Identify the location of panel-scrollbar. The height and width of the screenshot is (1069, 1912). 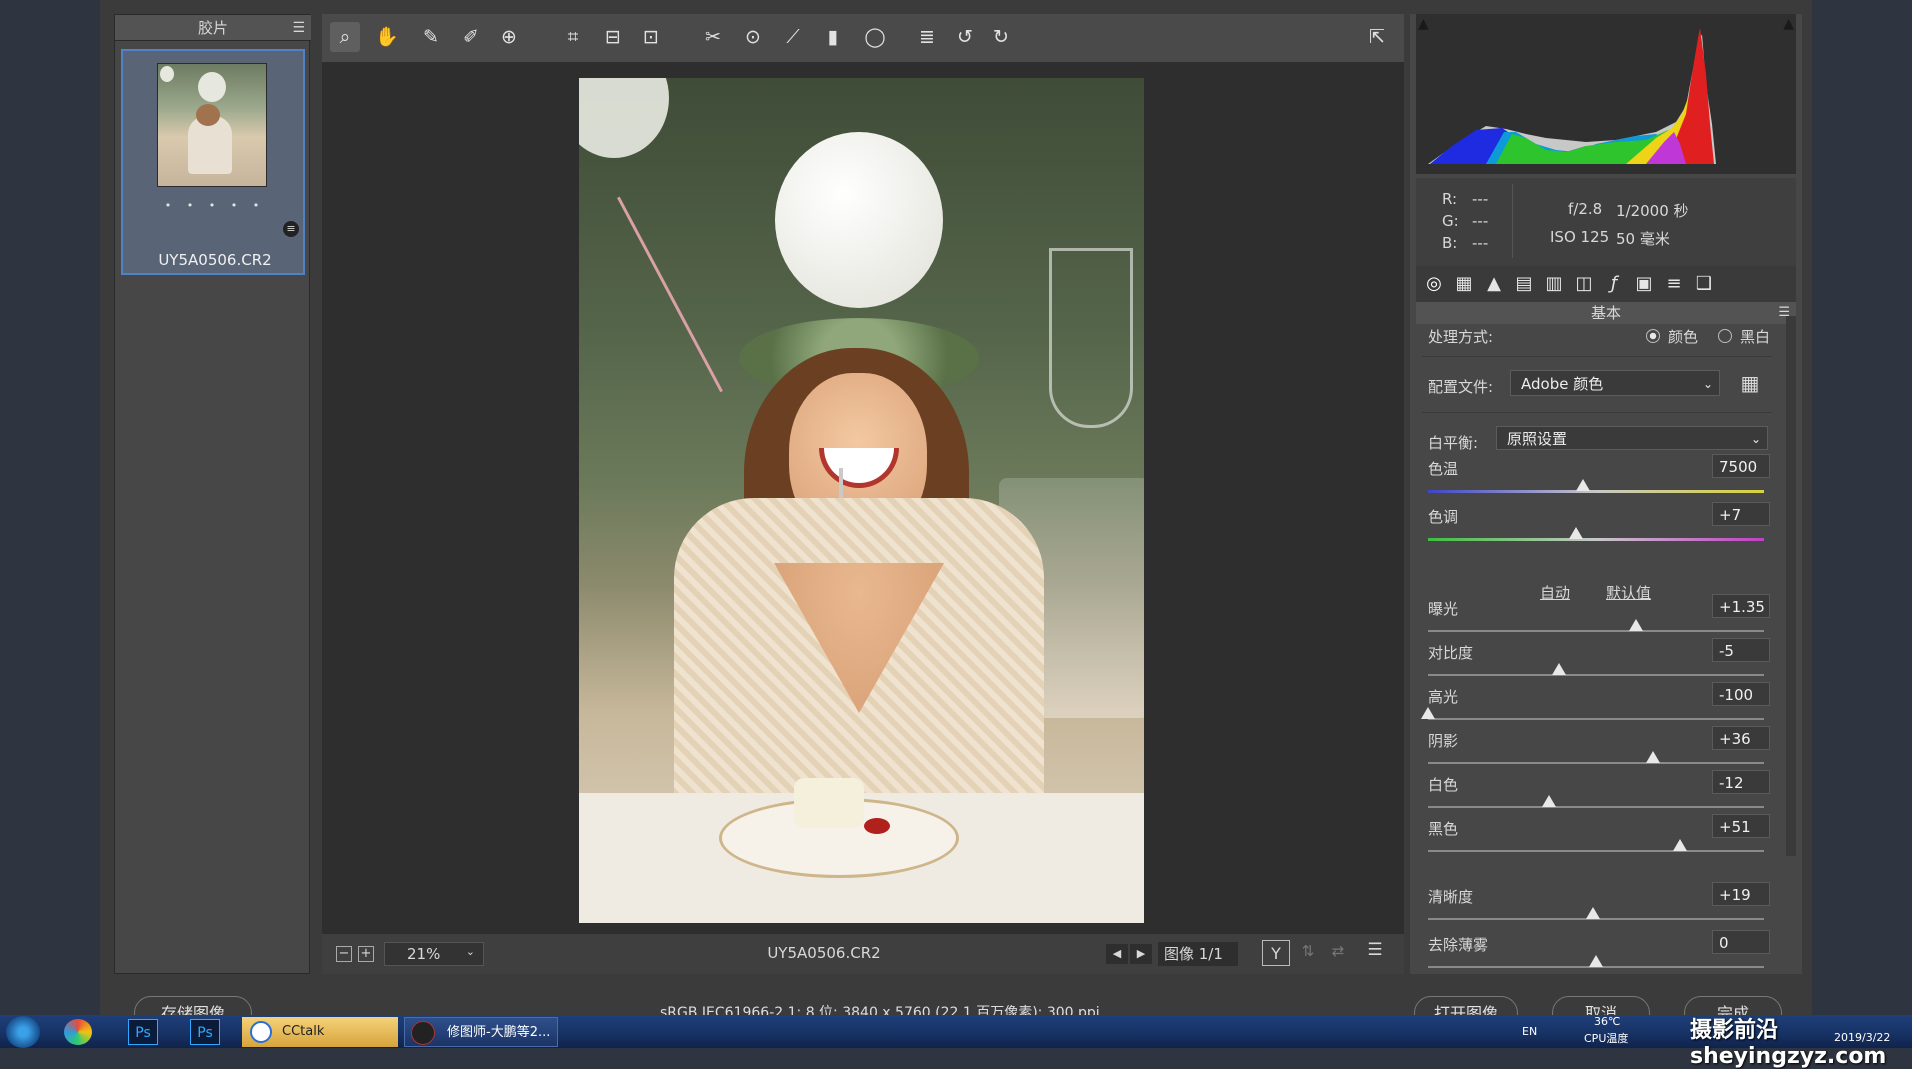
(1791, 586).